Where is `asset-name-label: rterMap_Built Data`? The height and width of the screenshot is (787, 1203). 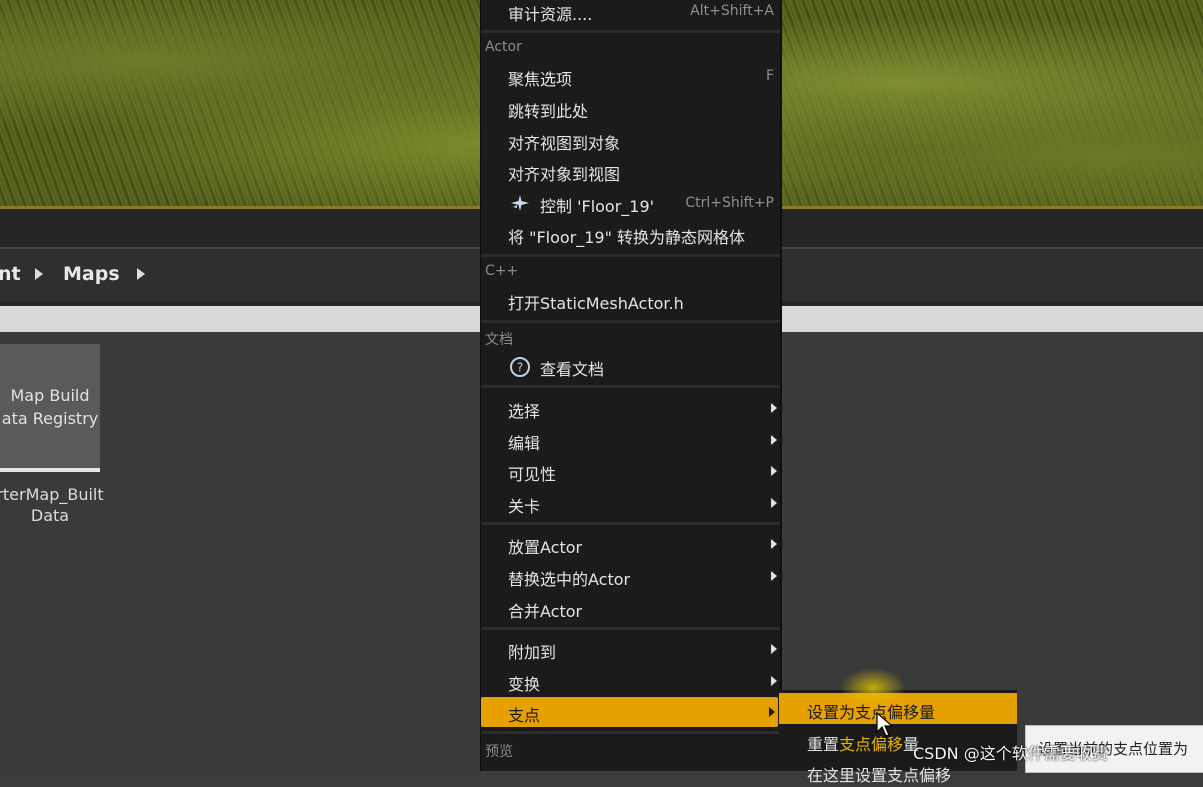
asset-name-label: rterMap_Built Data is located at coordinates (60, 505).